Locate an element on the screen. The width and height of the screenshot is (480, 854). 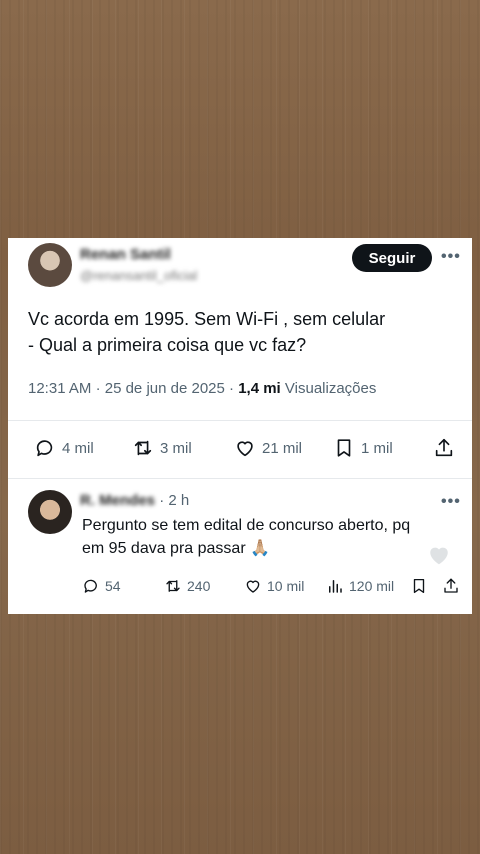
repost-count: 3 mil is located at coordinates (176, 448).